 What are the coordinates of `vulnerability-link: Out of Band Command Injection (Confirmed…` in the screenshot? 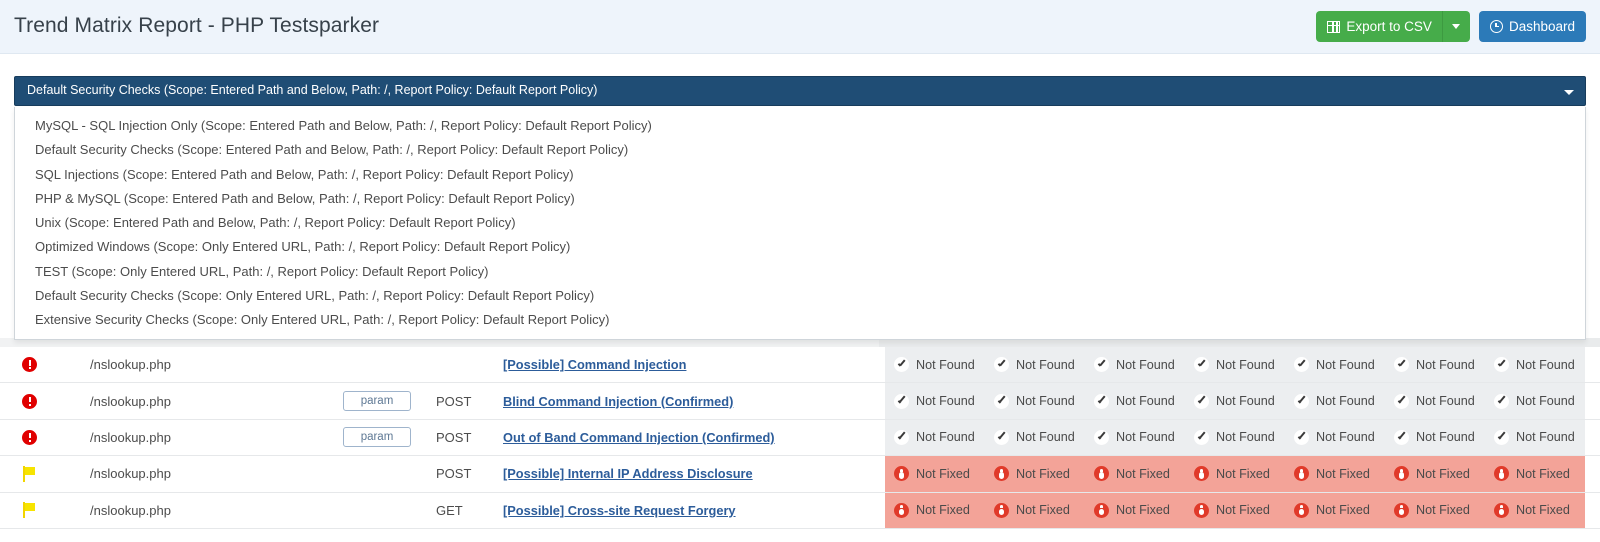 It's located at (639, 437).